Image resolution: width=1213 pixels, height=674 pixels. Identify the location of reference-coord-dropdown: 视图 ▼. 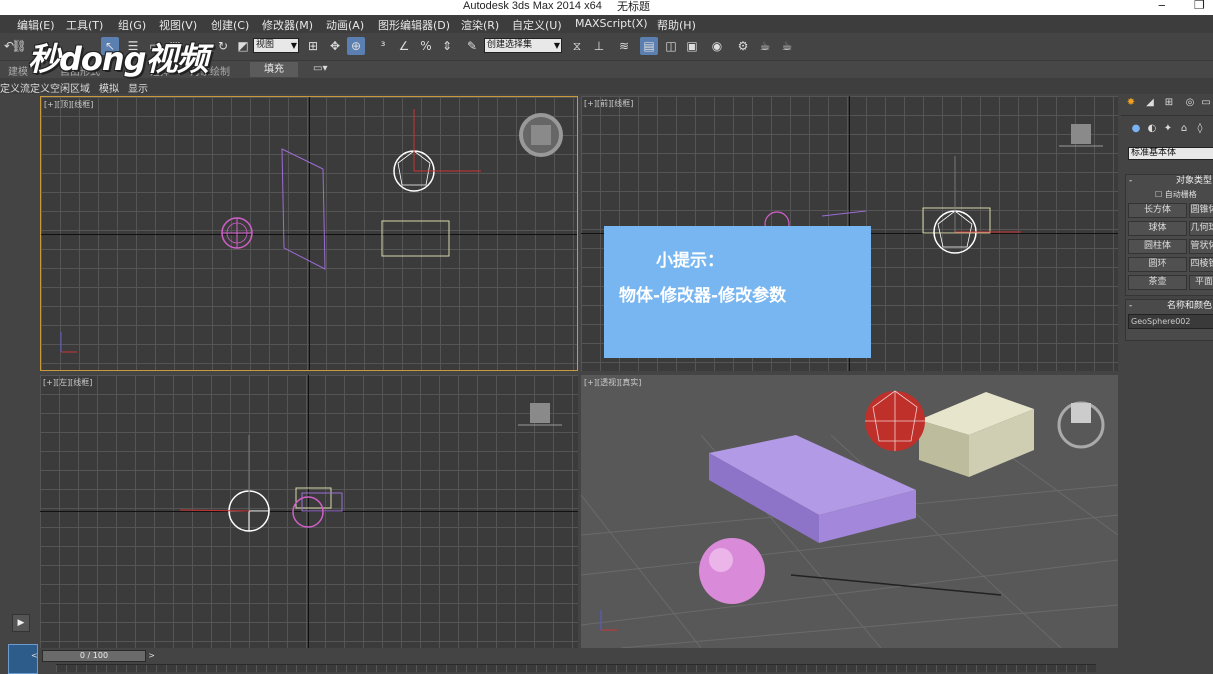
(276, 45).